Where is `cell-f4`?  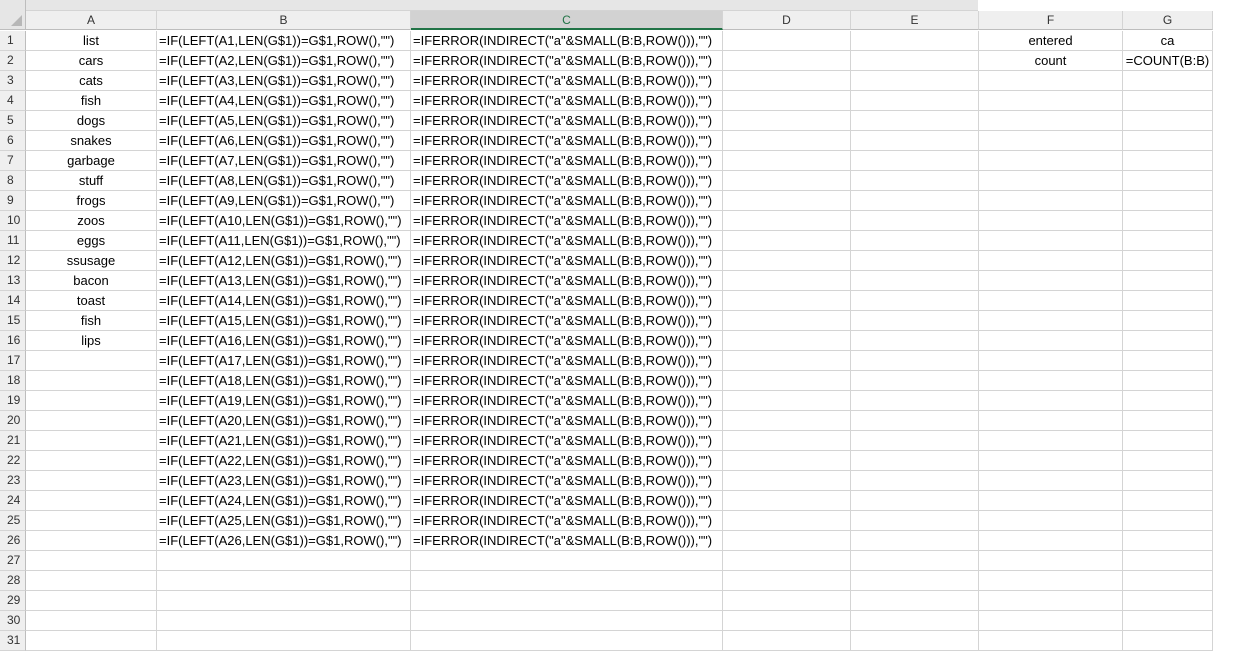
cell-f4 is located at coordinates (1051, 101).